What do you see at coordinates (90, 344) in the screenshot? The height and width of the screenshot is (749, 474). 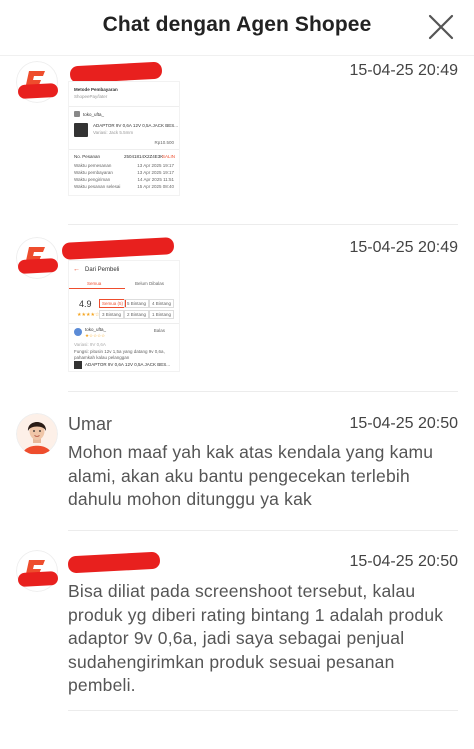 I see `shot-variant: Variasi: 9V 0,6A` at bounding box center [90, 344].